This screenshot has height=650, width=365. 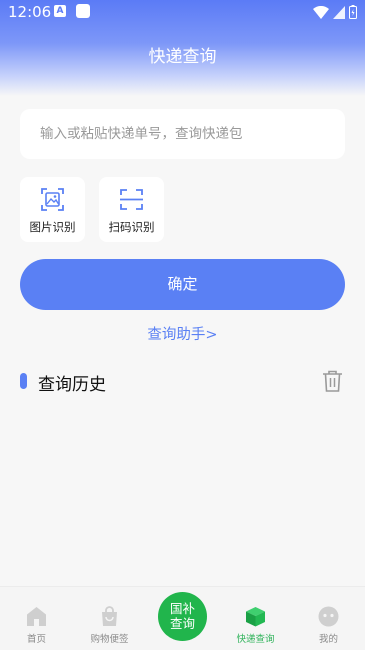 What do you see at coordinates (131, 227) in the screenshot?
I see `scan-recognition-label: 扫码识别` at bounding box center [131, 227].